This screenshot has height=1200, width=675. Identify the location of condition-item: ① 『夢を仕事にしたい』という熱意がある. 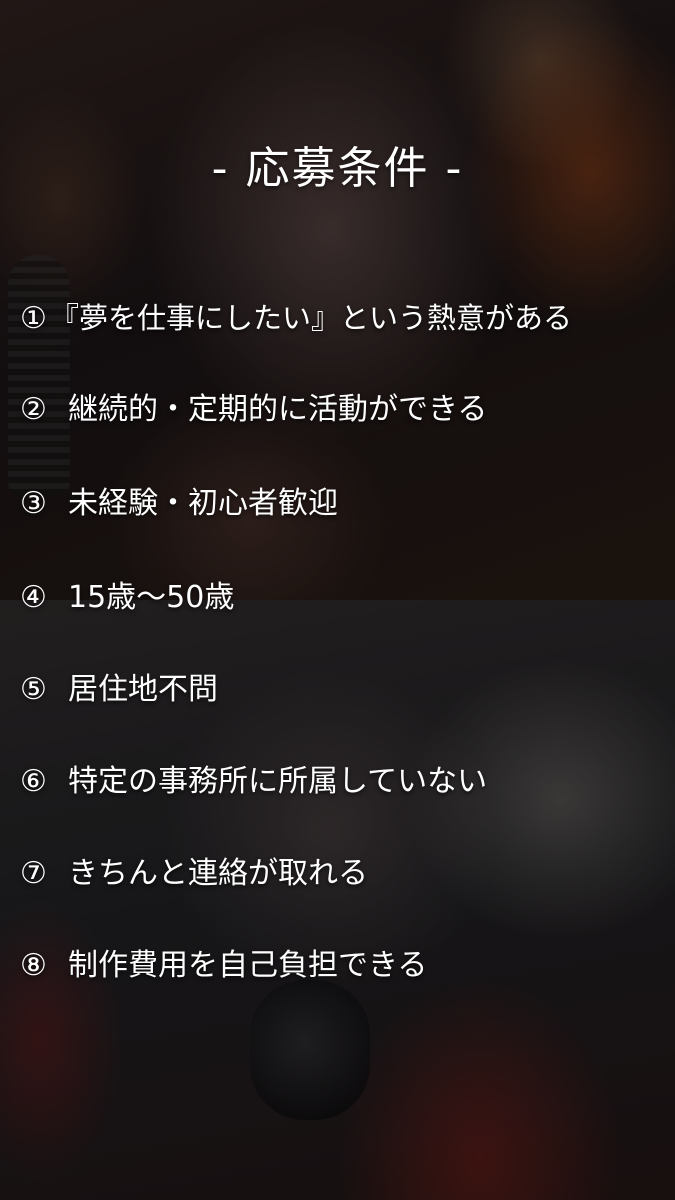
(296, 318).